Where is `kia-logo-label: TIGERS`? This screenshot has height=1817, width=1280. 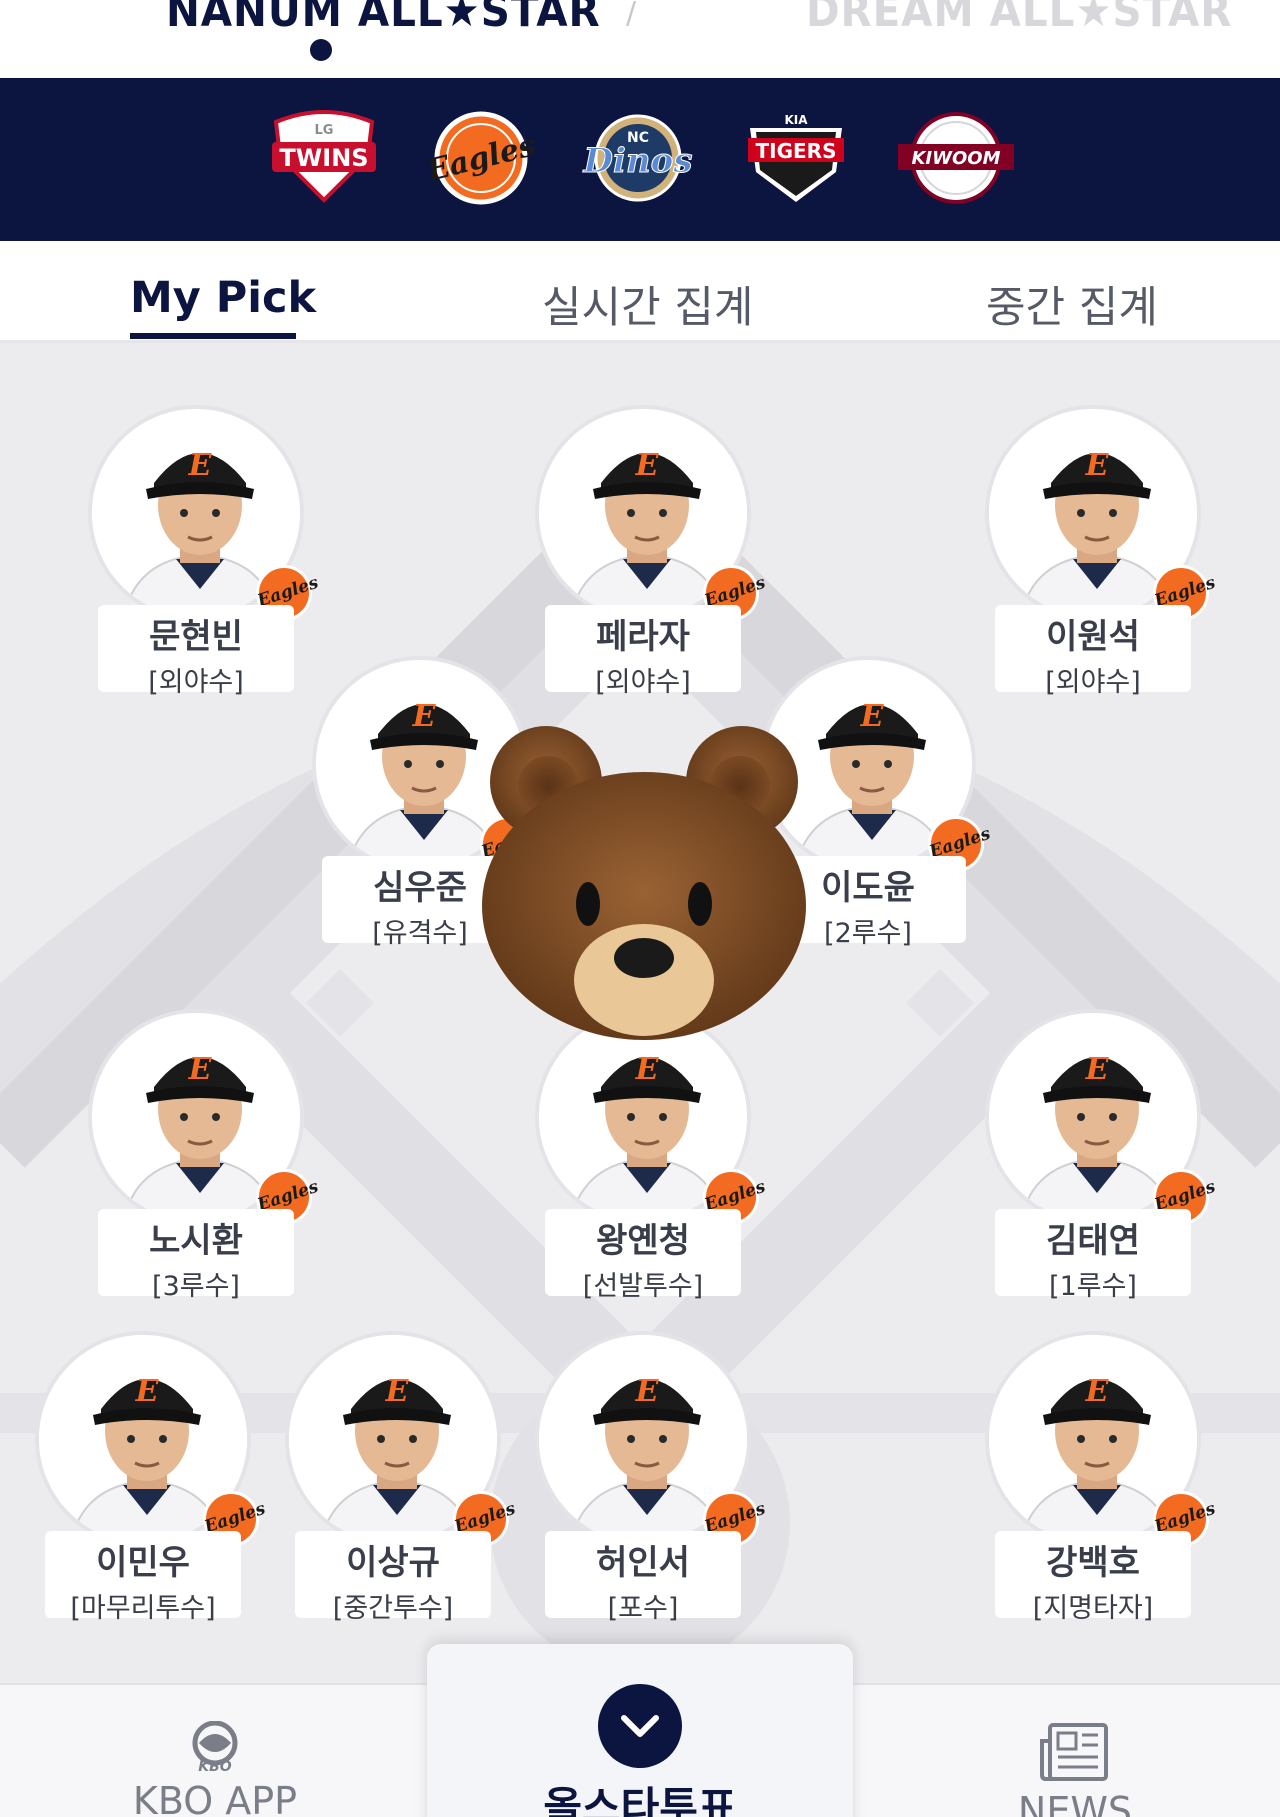
kia-logo-label: TIGERS is located at coordinates (796, 151).